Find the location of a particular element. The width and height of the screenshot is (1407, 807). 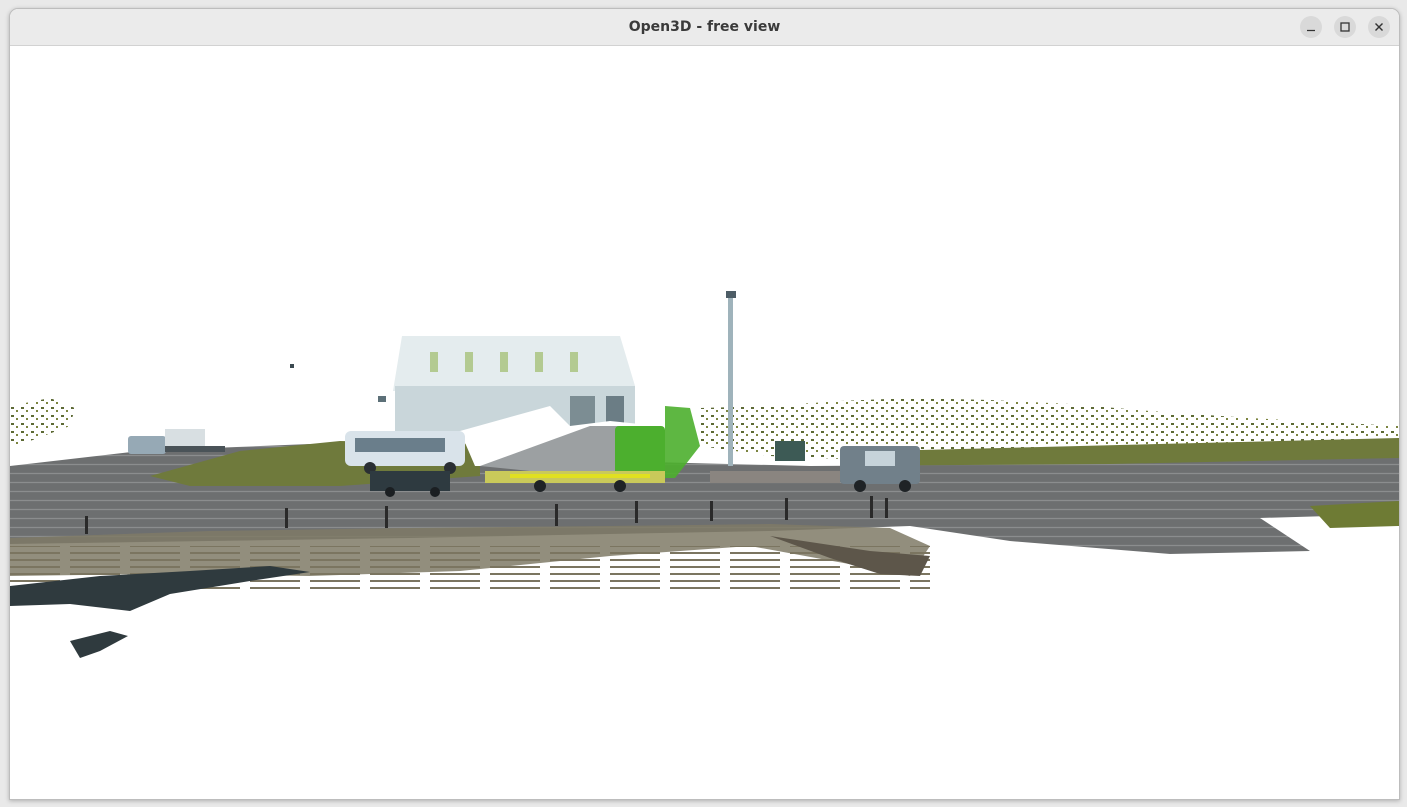

title-bar: Open3D - free view is located at coordinates (704, 27).